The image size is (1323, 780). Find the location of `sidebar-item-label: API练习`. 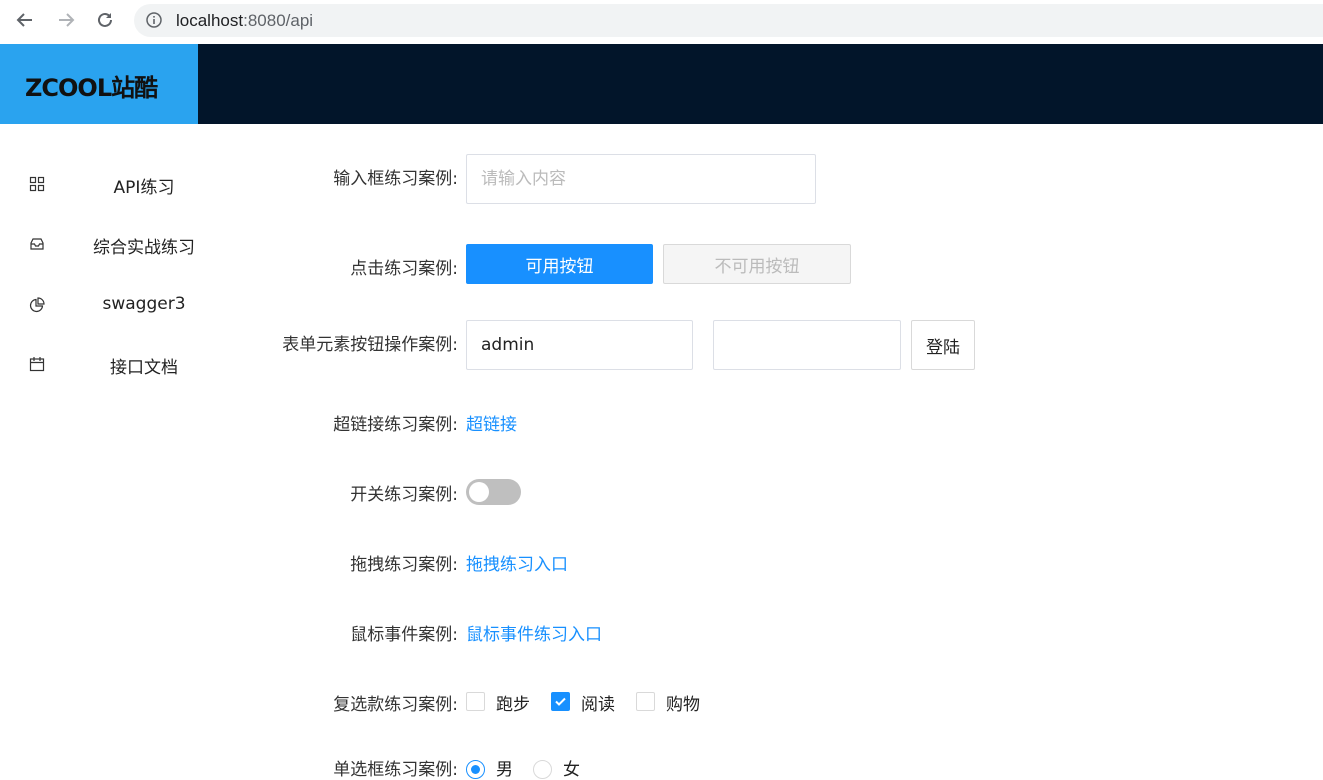

sidebar-item-label: API练习 is located at coordinates (144, 188).